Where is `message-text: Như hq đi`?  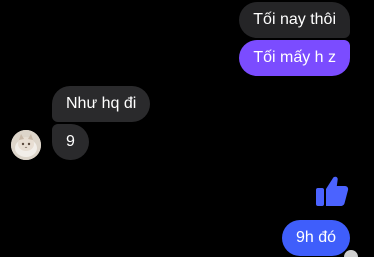
message-text: Như hq đi is located at coordinates (101, 103).